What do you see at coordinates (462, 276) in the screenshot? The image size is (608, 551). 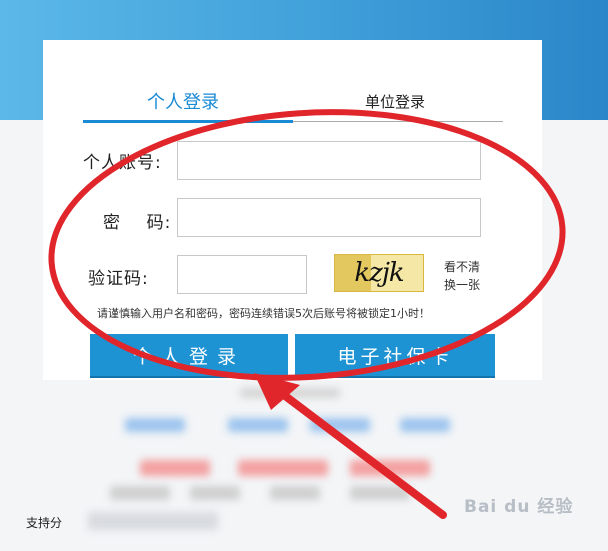 I see `refresh-captcha-link: 看不清 换一张` at bounding box center [462, 276].